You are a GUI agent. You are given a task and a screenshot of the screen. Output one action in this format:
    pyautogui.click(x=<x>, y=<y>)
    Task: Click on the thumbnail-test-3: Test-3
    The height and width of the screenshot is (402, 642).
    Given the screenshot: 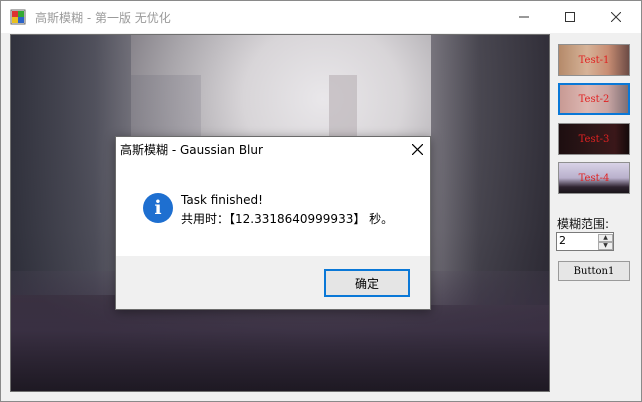 What is the action you would take?
    pyautogui.click(x=594, y=139)
    